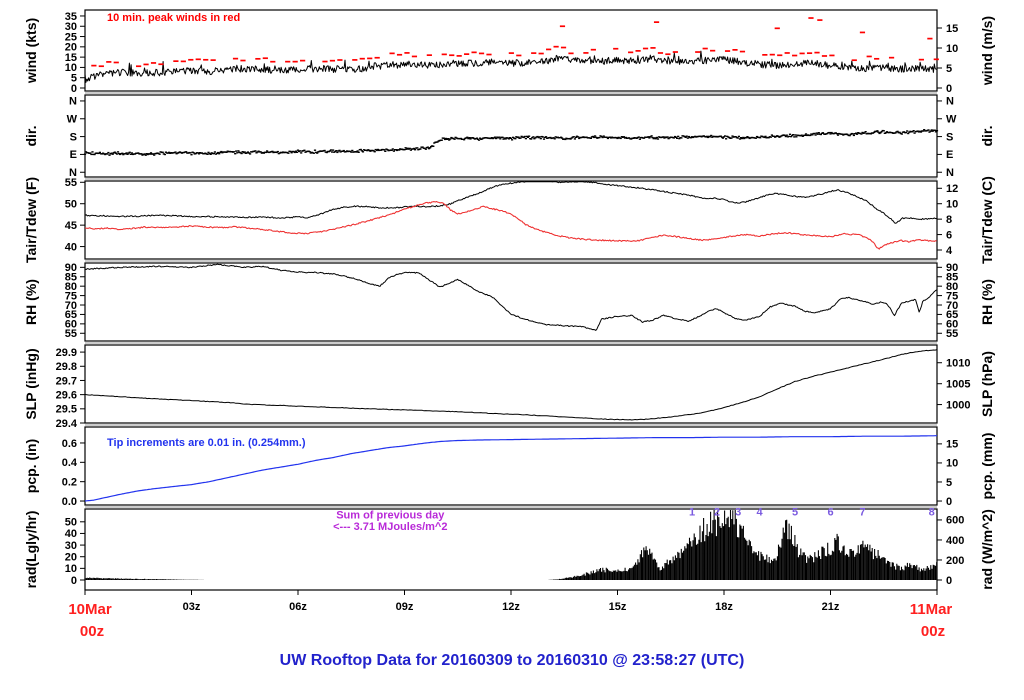  Describe the element at coordinates (67, 424) in the screenshot. I see `tick-label: 29.4` at that location.